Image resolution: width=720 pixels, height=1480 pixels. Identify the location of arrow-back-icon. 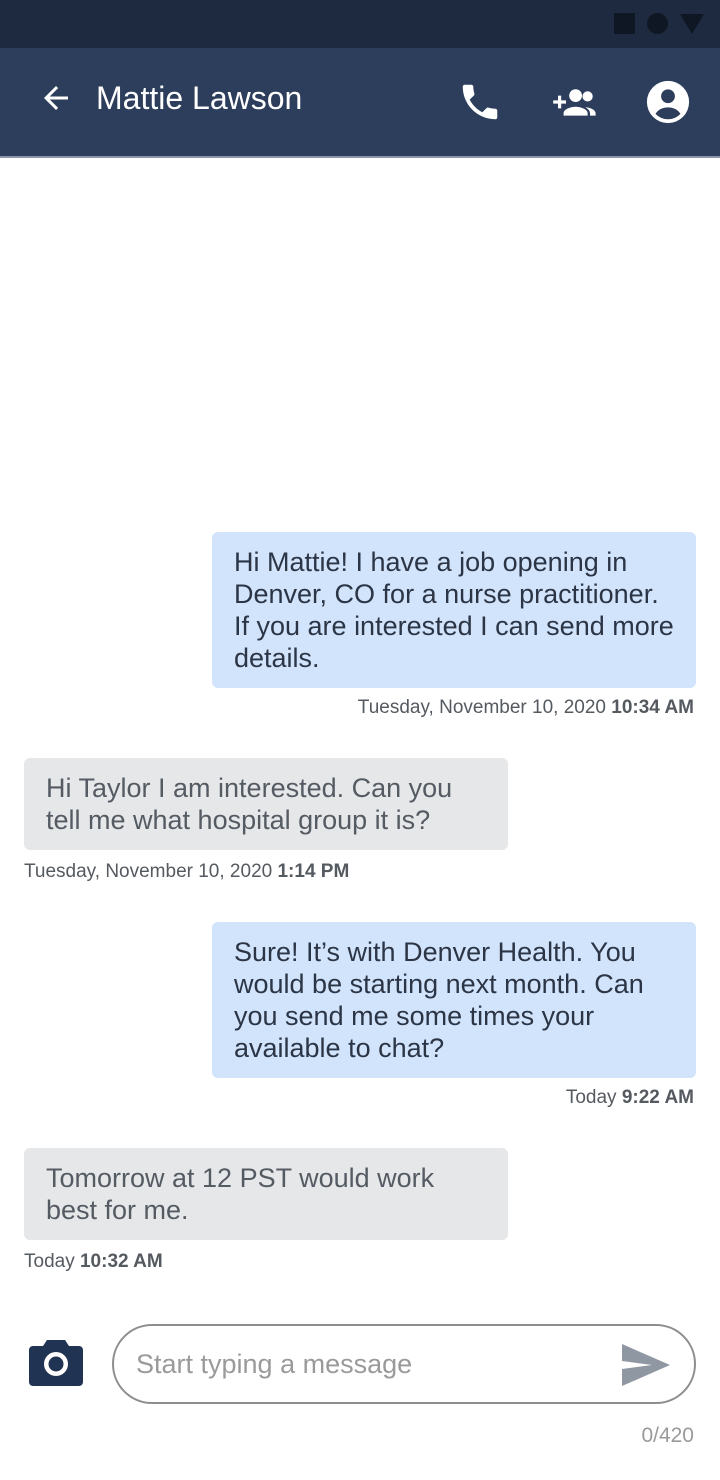
(56, 98).